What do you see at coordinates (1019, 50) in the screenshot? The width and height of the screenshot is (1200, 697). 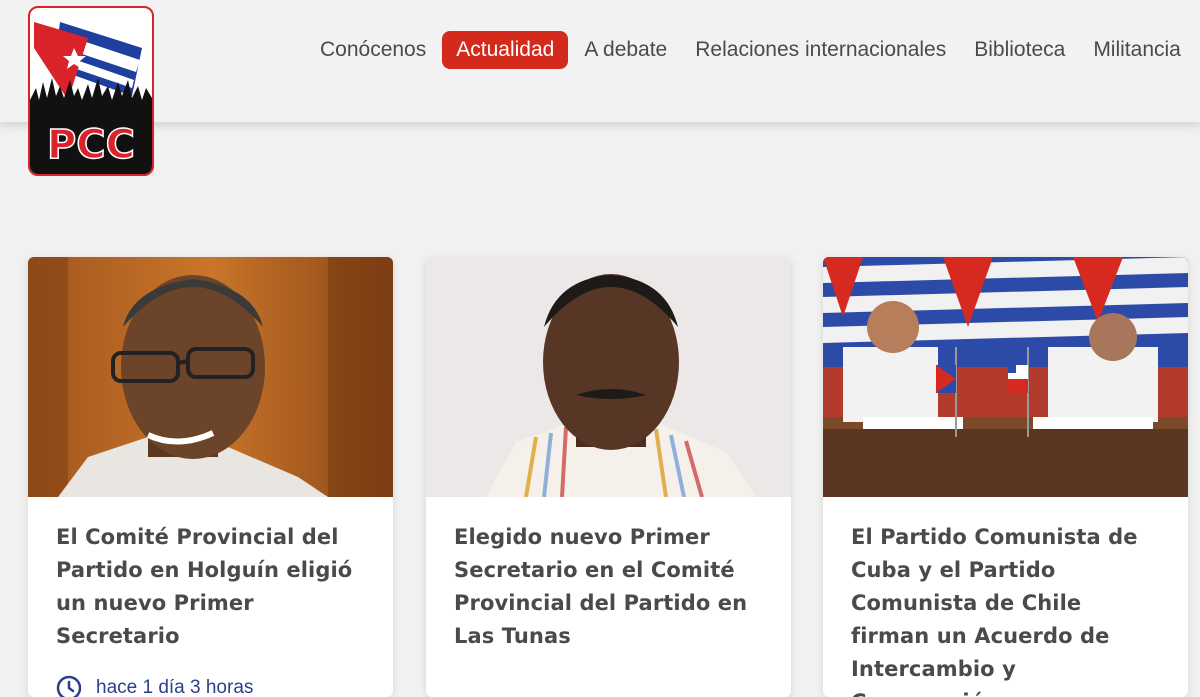 I see `nav-item-biblioteca: Biblioteca` at bounding box center [1019, 50].